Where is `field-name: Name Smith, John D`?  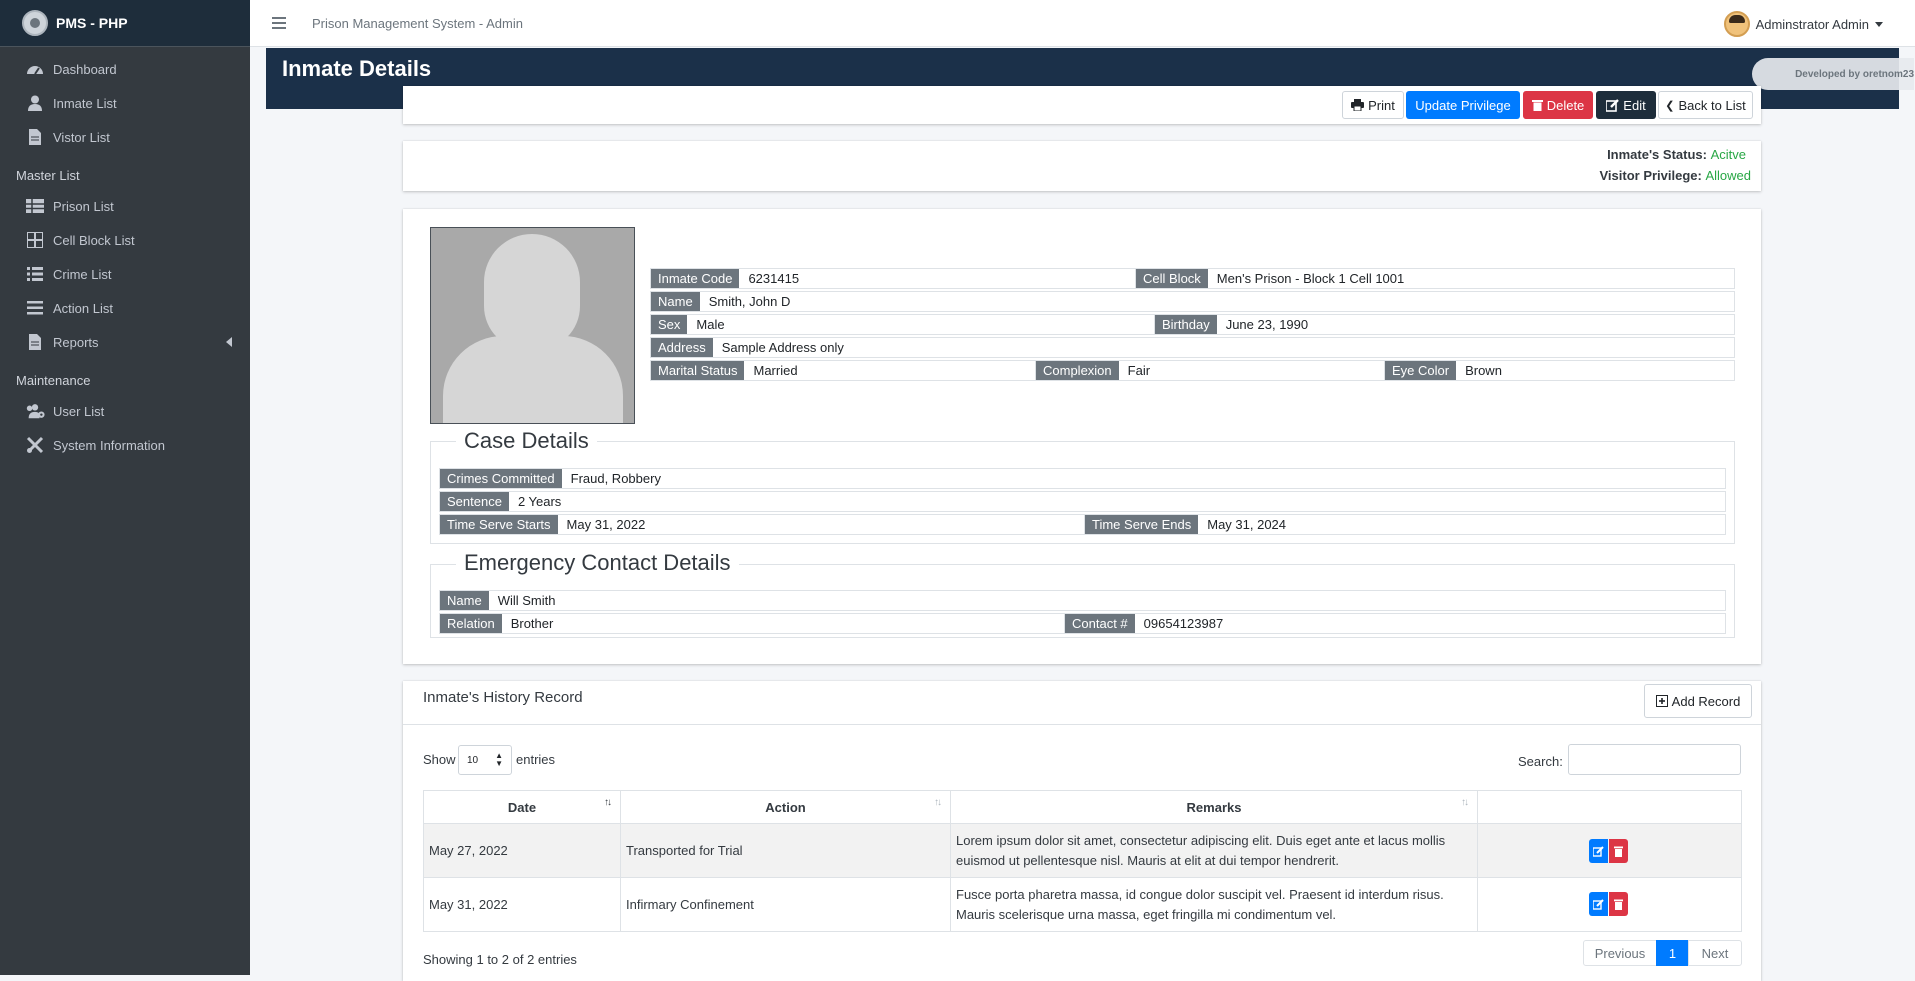
field-name: Name Smith, John D is located at coordinates (1192, 301).